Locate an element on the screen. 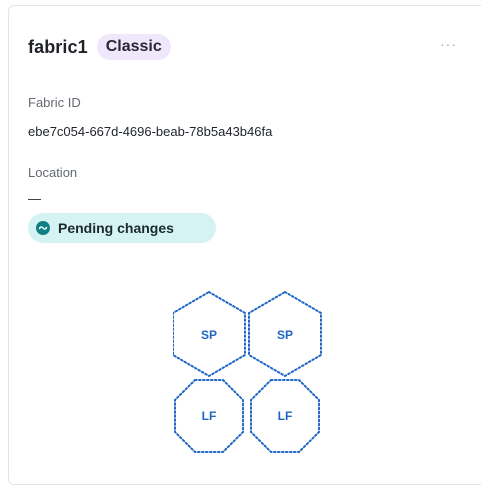 The width and height of the screenshot is (481, 485). more-options-icon: ··· is located at coordinates (448, 44).